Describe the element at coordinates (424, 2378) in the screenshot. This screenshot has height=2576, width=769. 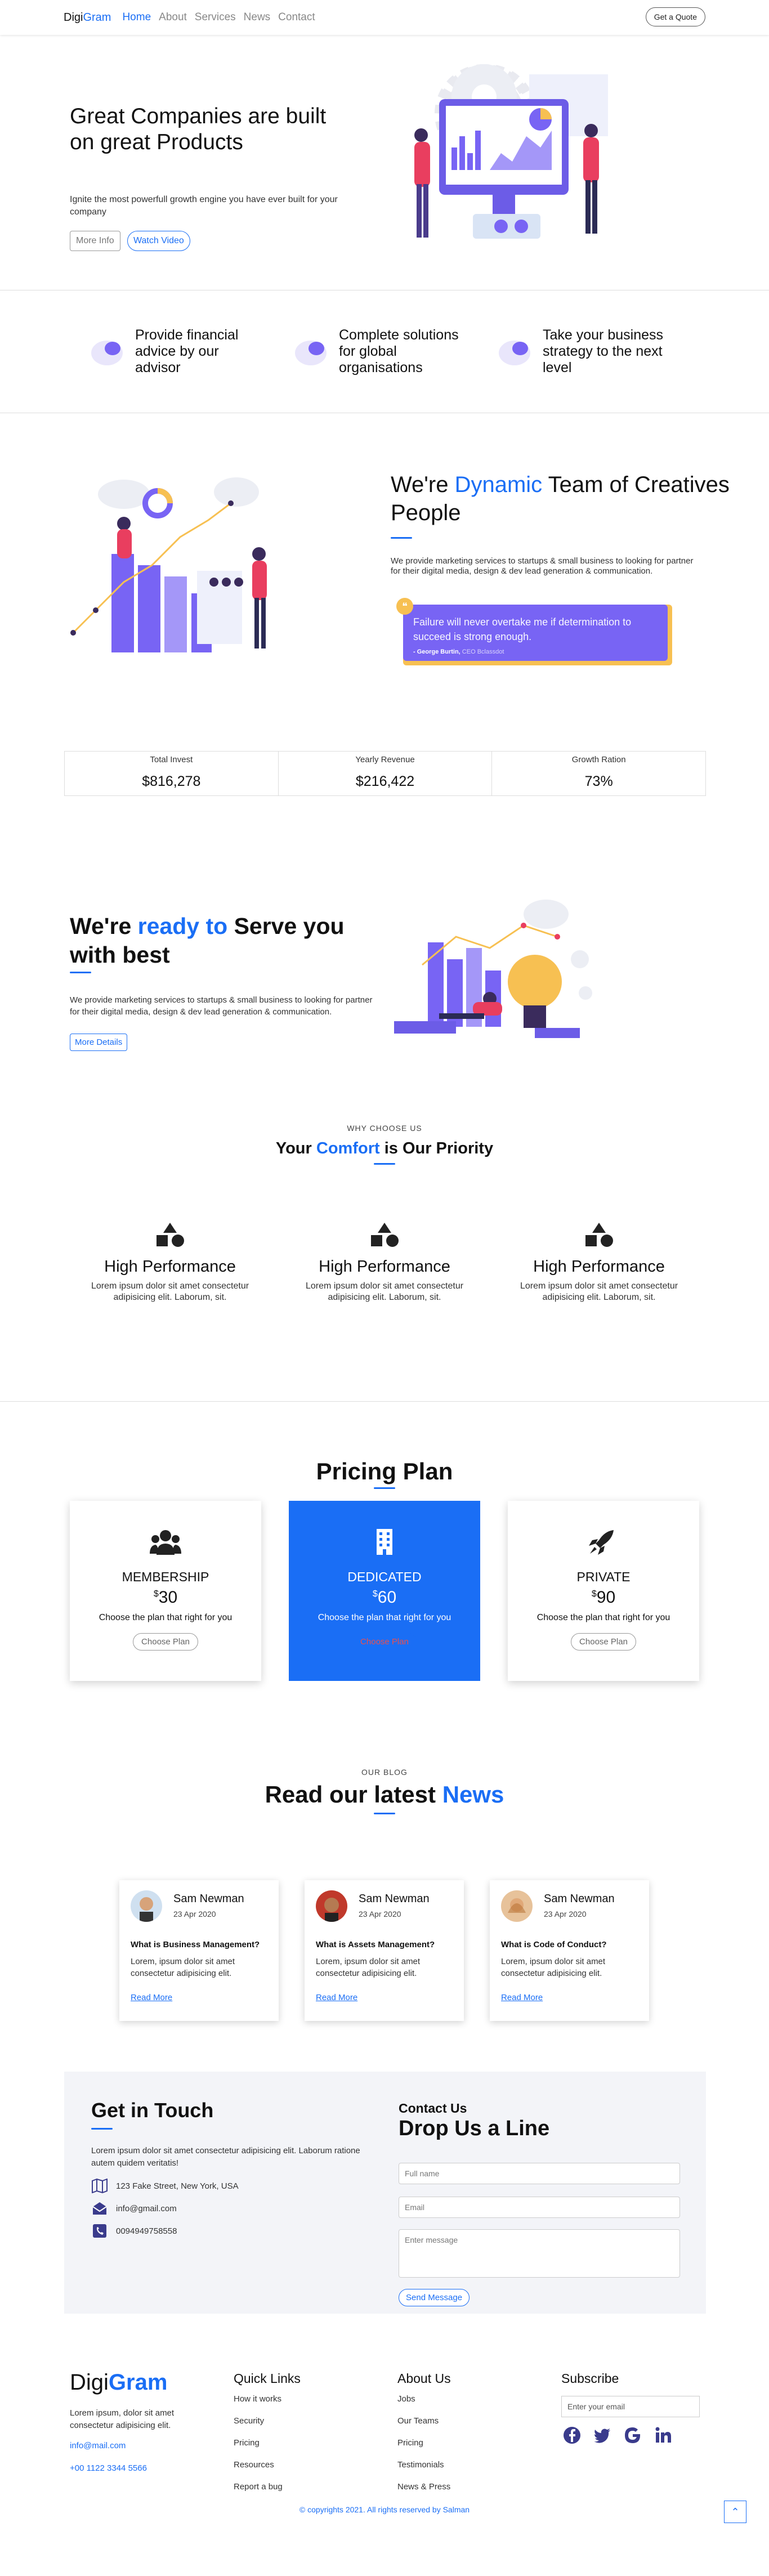
I see `footer-heading: About Us` at that location.